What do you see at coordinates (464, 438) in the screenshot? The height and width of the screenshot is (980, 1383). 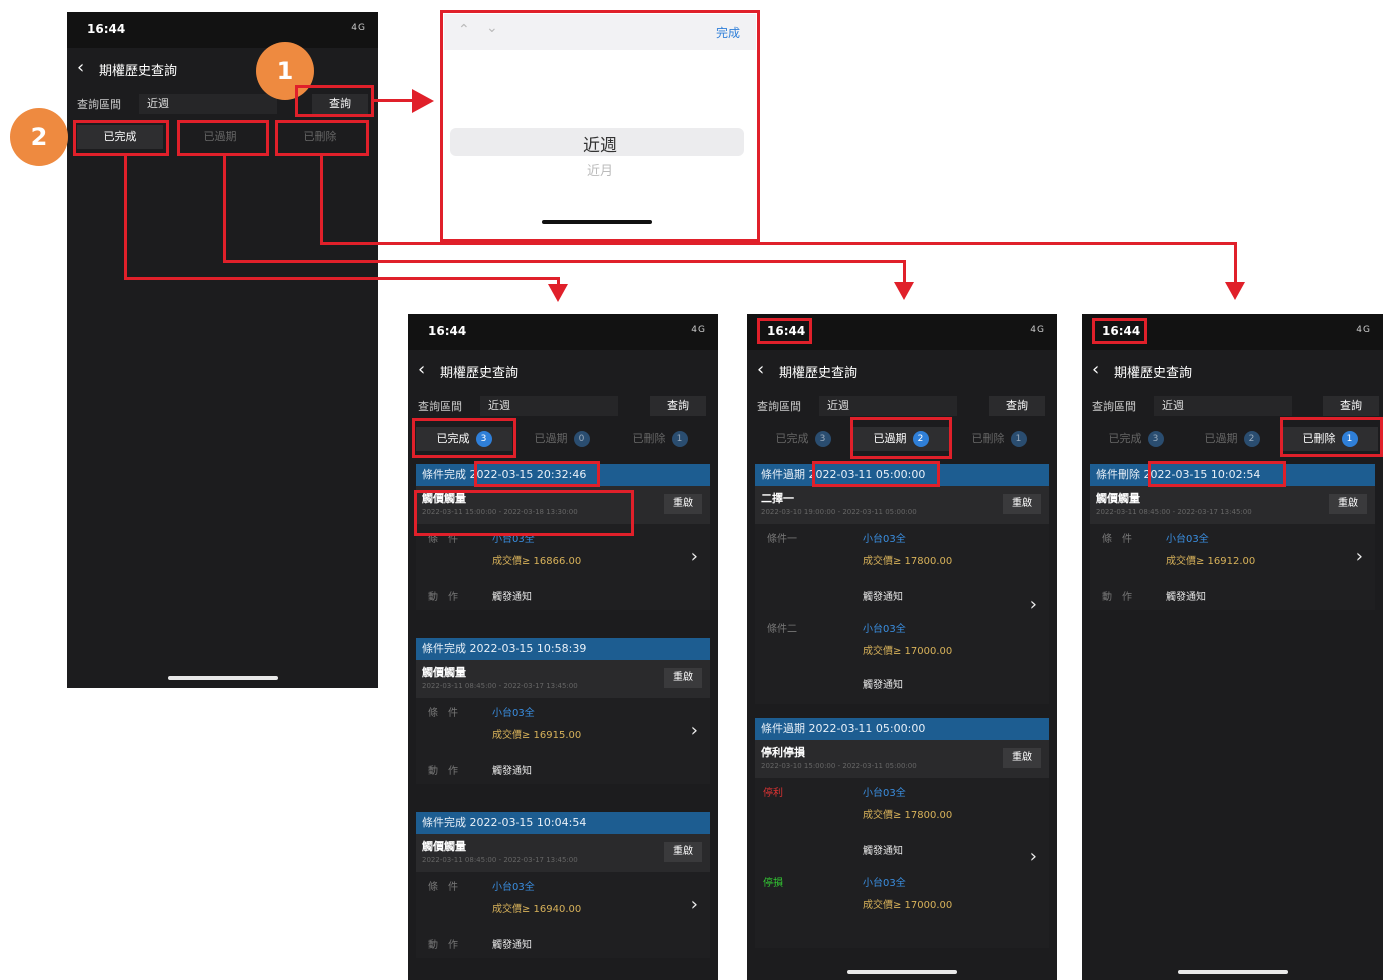 I see `highlight-tab-completed` at bounding box center [464, 438].